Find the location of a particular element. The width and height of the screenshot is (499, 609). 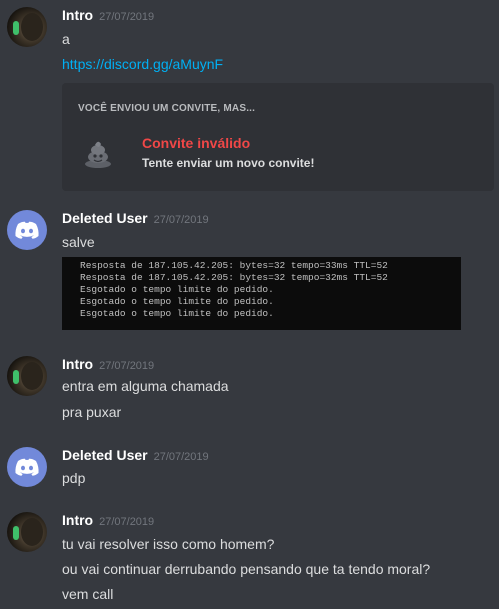

invite-status: Convite inválido is located at coordinates (196, 143).